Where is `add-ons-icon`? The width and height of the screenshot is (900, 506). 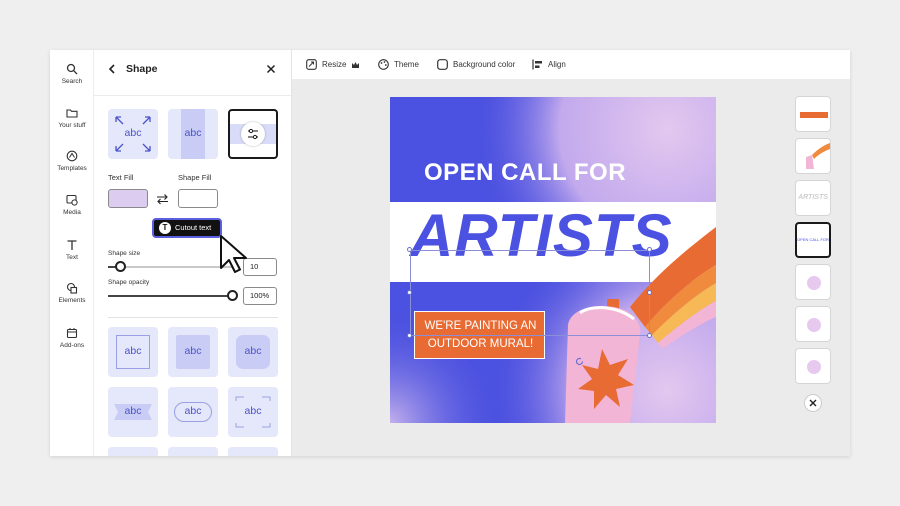
add-ons-icon is located at coordinates (72, 333).